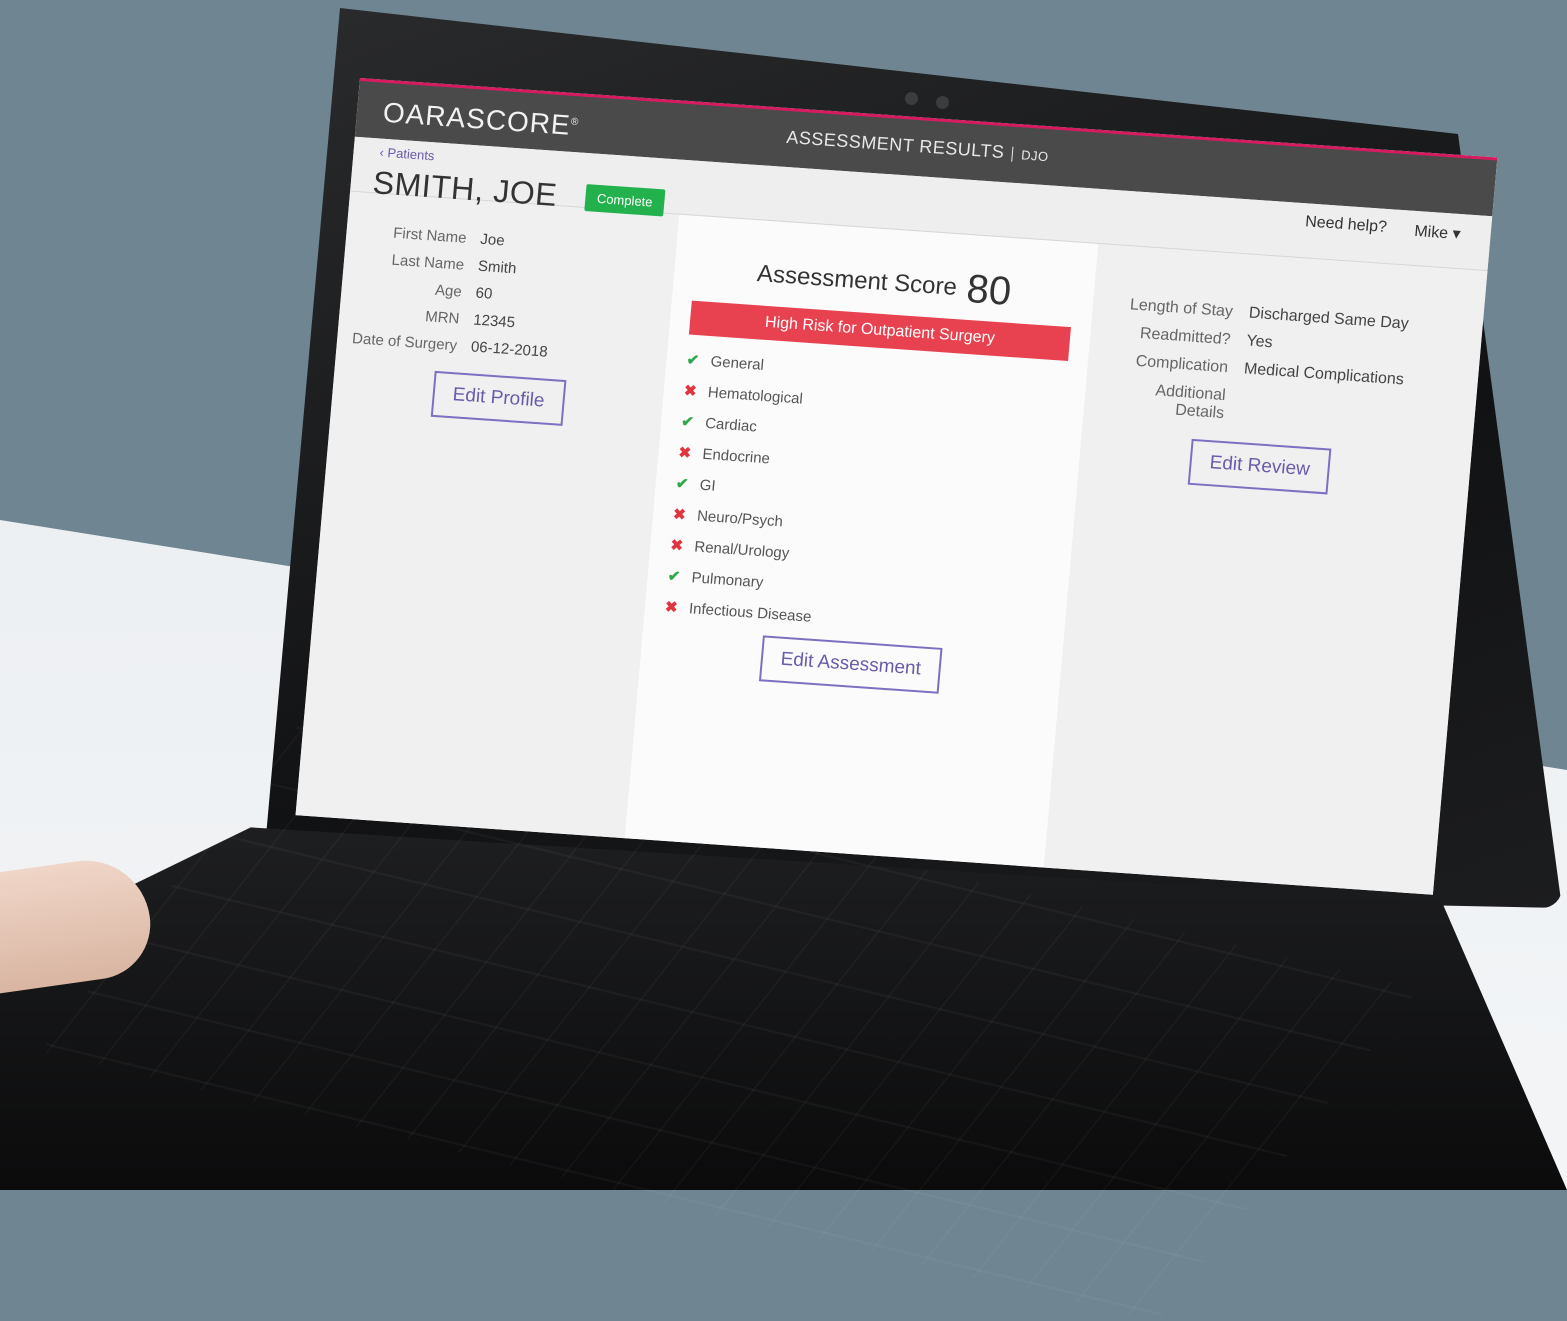 The width and height of the screenshot is (1567, 1321). I want to click on profile-field-label: MRN, so click(442, 318).